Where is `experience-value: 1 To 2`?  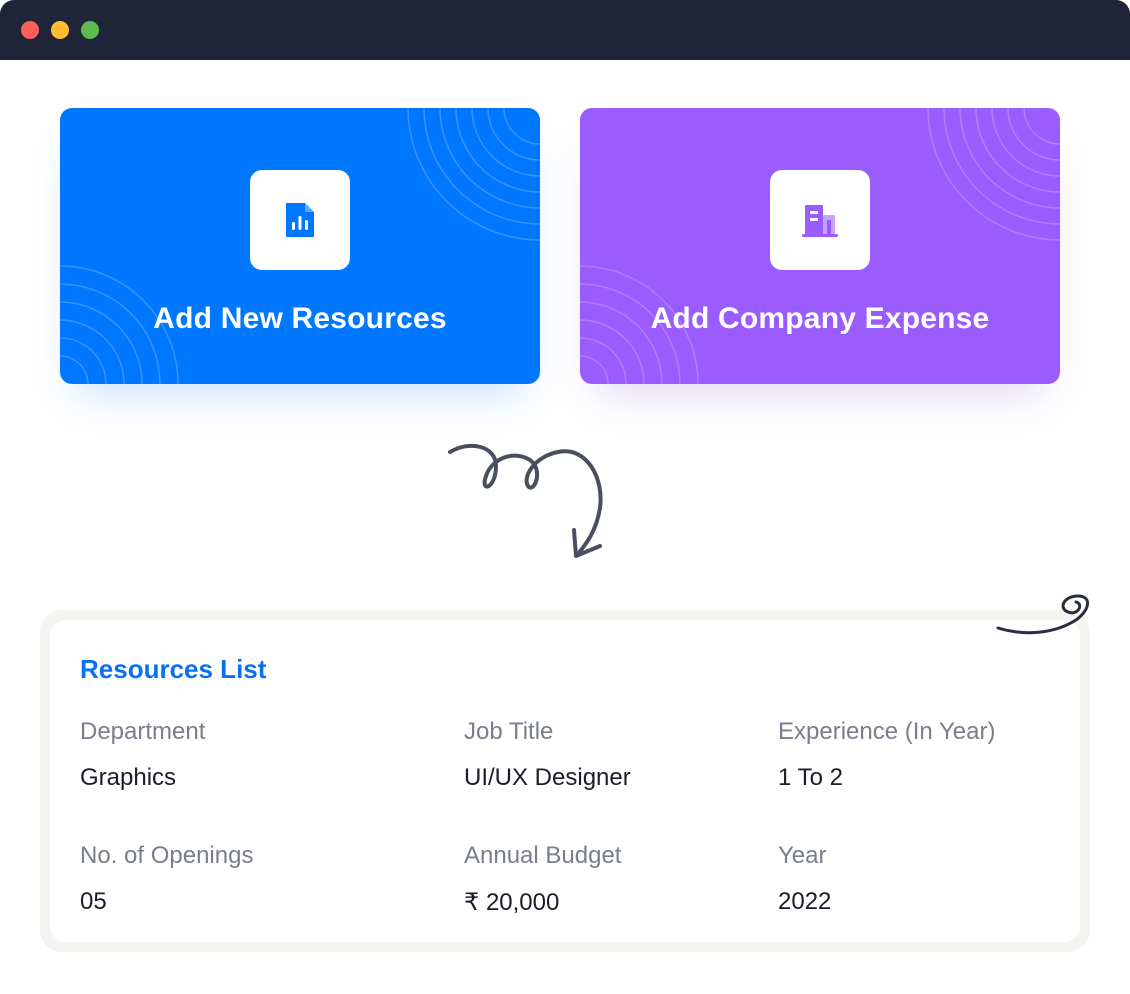 experience-value: 1 To 2 is located at coordinates (810, 777).